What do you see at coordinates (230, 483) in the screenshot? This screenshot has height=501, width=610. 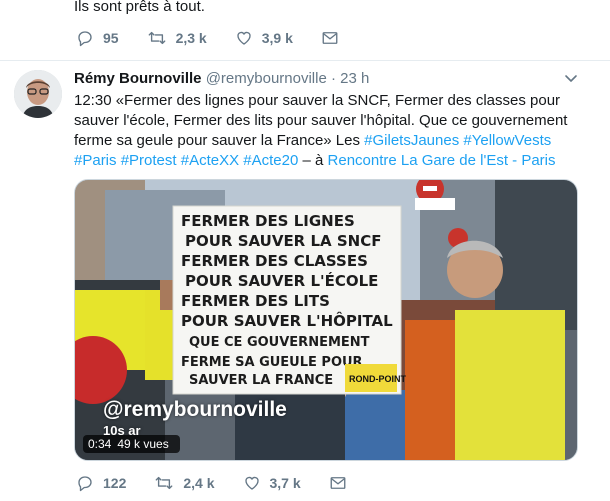 I see `tweet-actions: 122 2,4 k 3,7 k` at bounding box center [230, 483].